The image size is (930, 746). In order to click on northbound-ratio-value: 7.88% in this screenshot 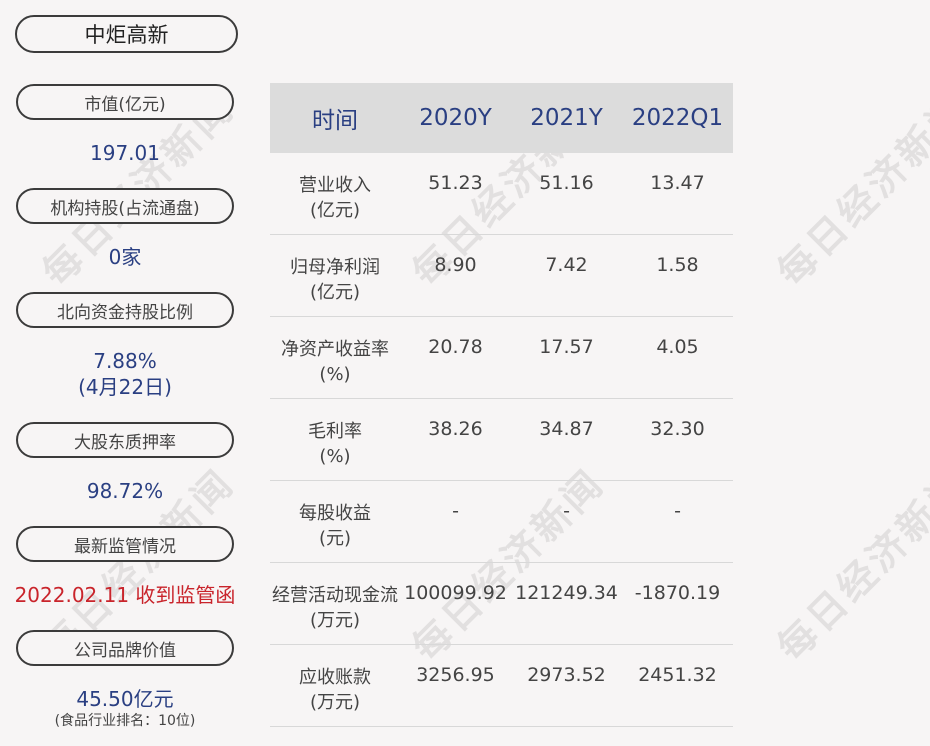, I will do `click(125, 361)`.